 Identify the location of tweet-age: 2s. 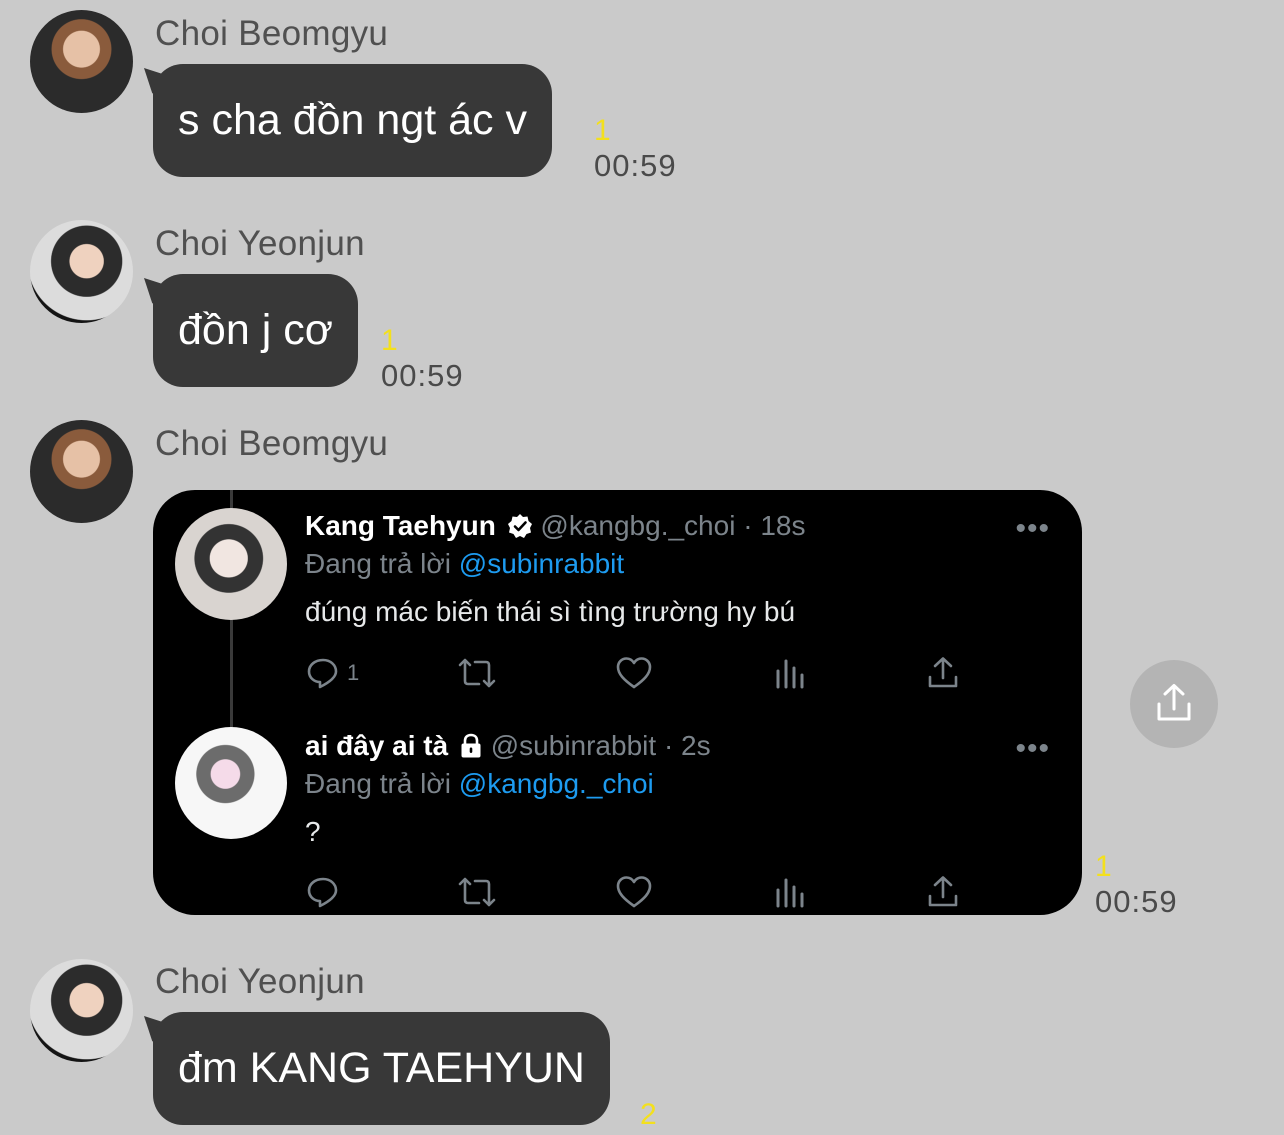
(696, 745).